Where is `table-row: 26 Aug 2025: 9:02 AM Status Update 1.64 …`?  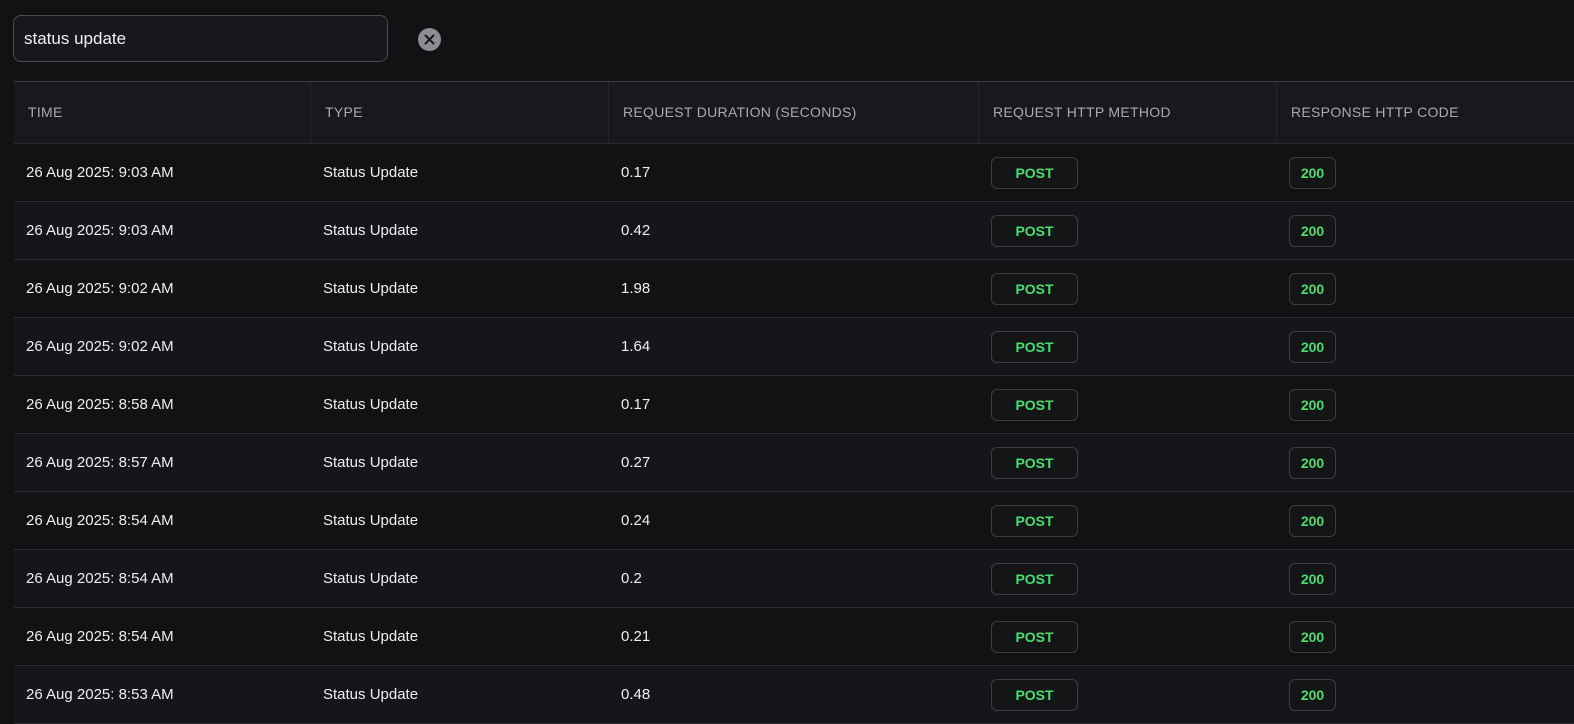
table-row: 26 Aug 2025: 9:02 AM Status Update 1.64 … is located at coordinates (794, 347).